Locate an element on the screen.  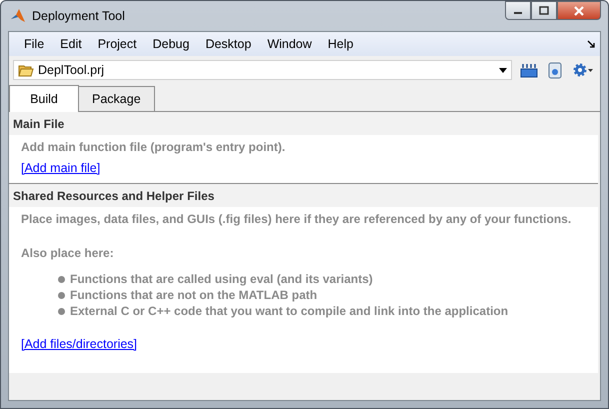
add-link: [Add main file] is located at coordinates (60, 168).